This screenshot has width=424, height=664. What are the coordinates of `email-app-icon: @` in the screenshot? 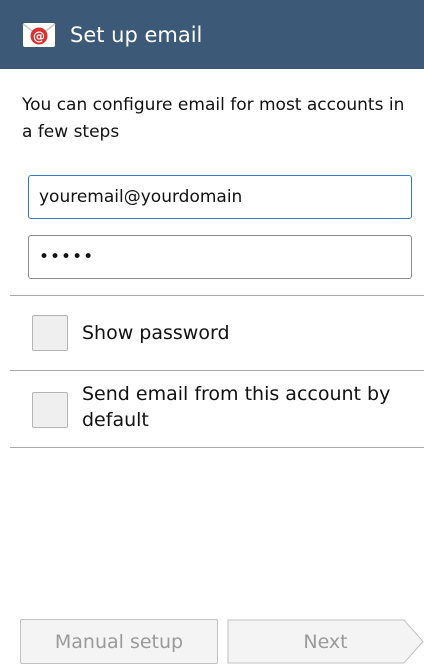 It's located at (39, 35).